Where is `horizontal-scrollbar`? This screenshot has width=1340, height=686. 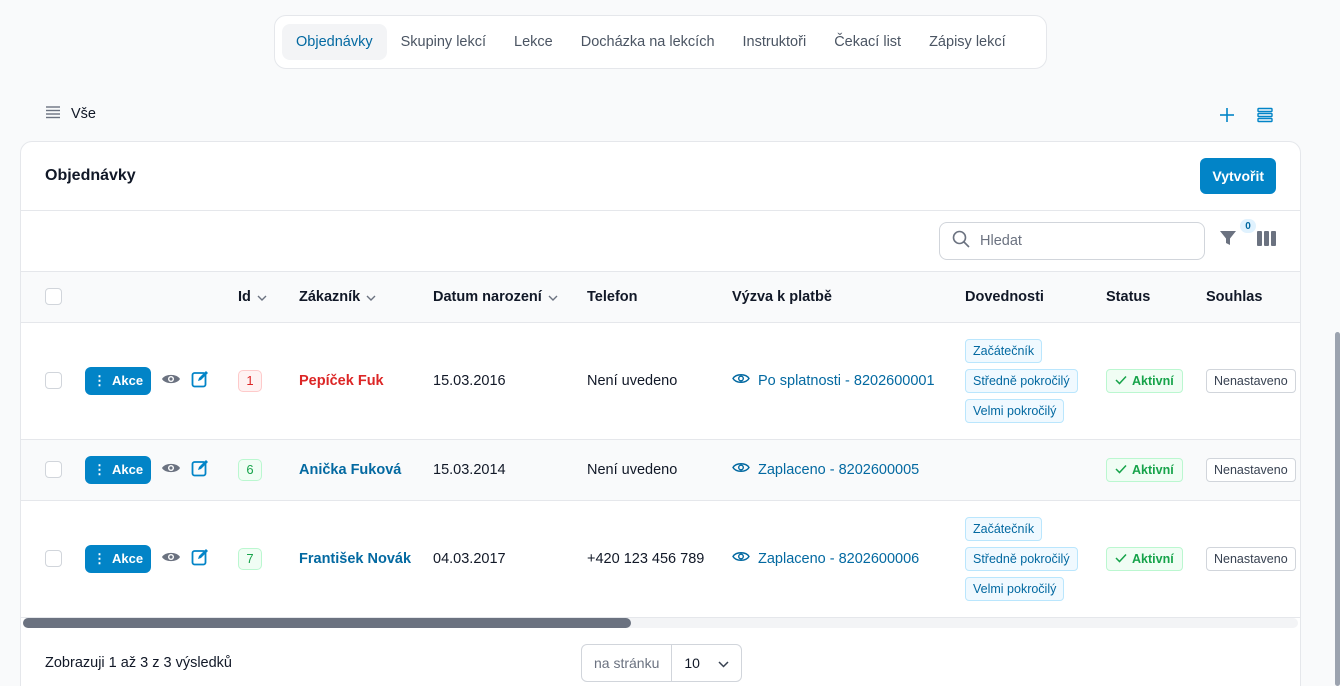 horizontal-scrollbar is located at coordinates (660, 623).